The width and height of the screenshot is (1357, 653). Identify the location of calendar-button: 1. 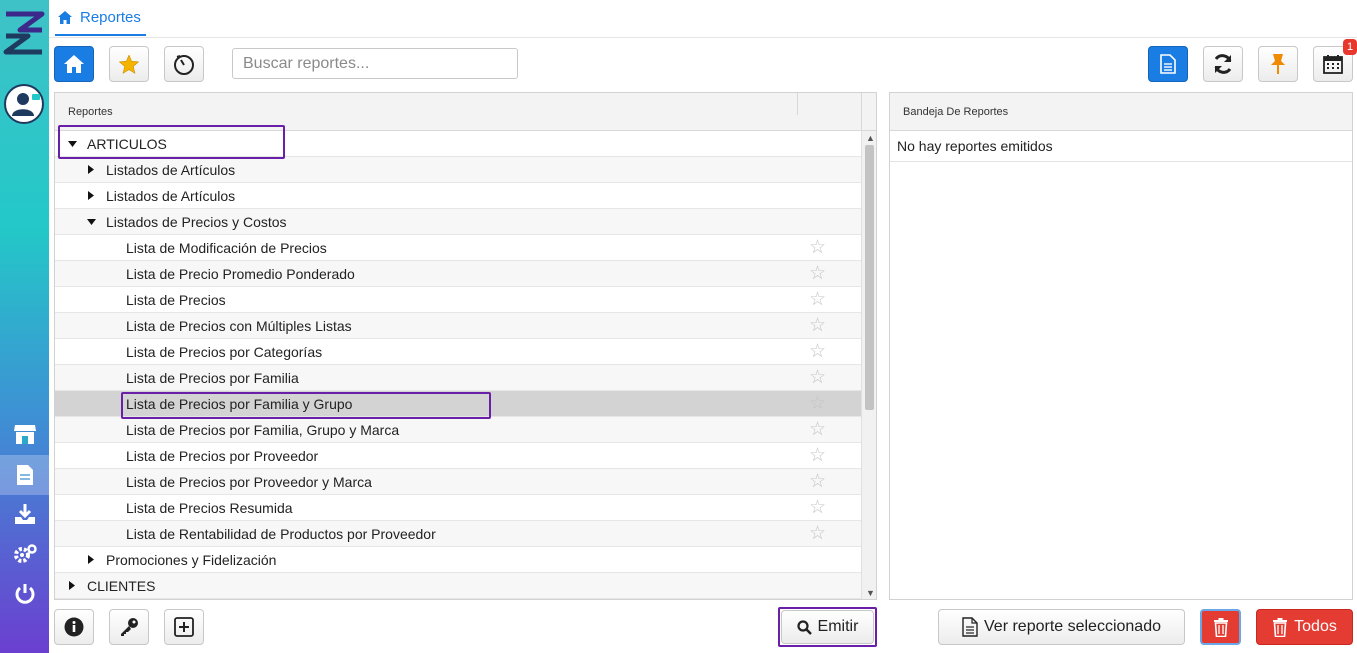
(1335, 60).